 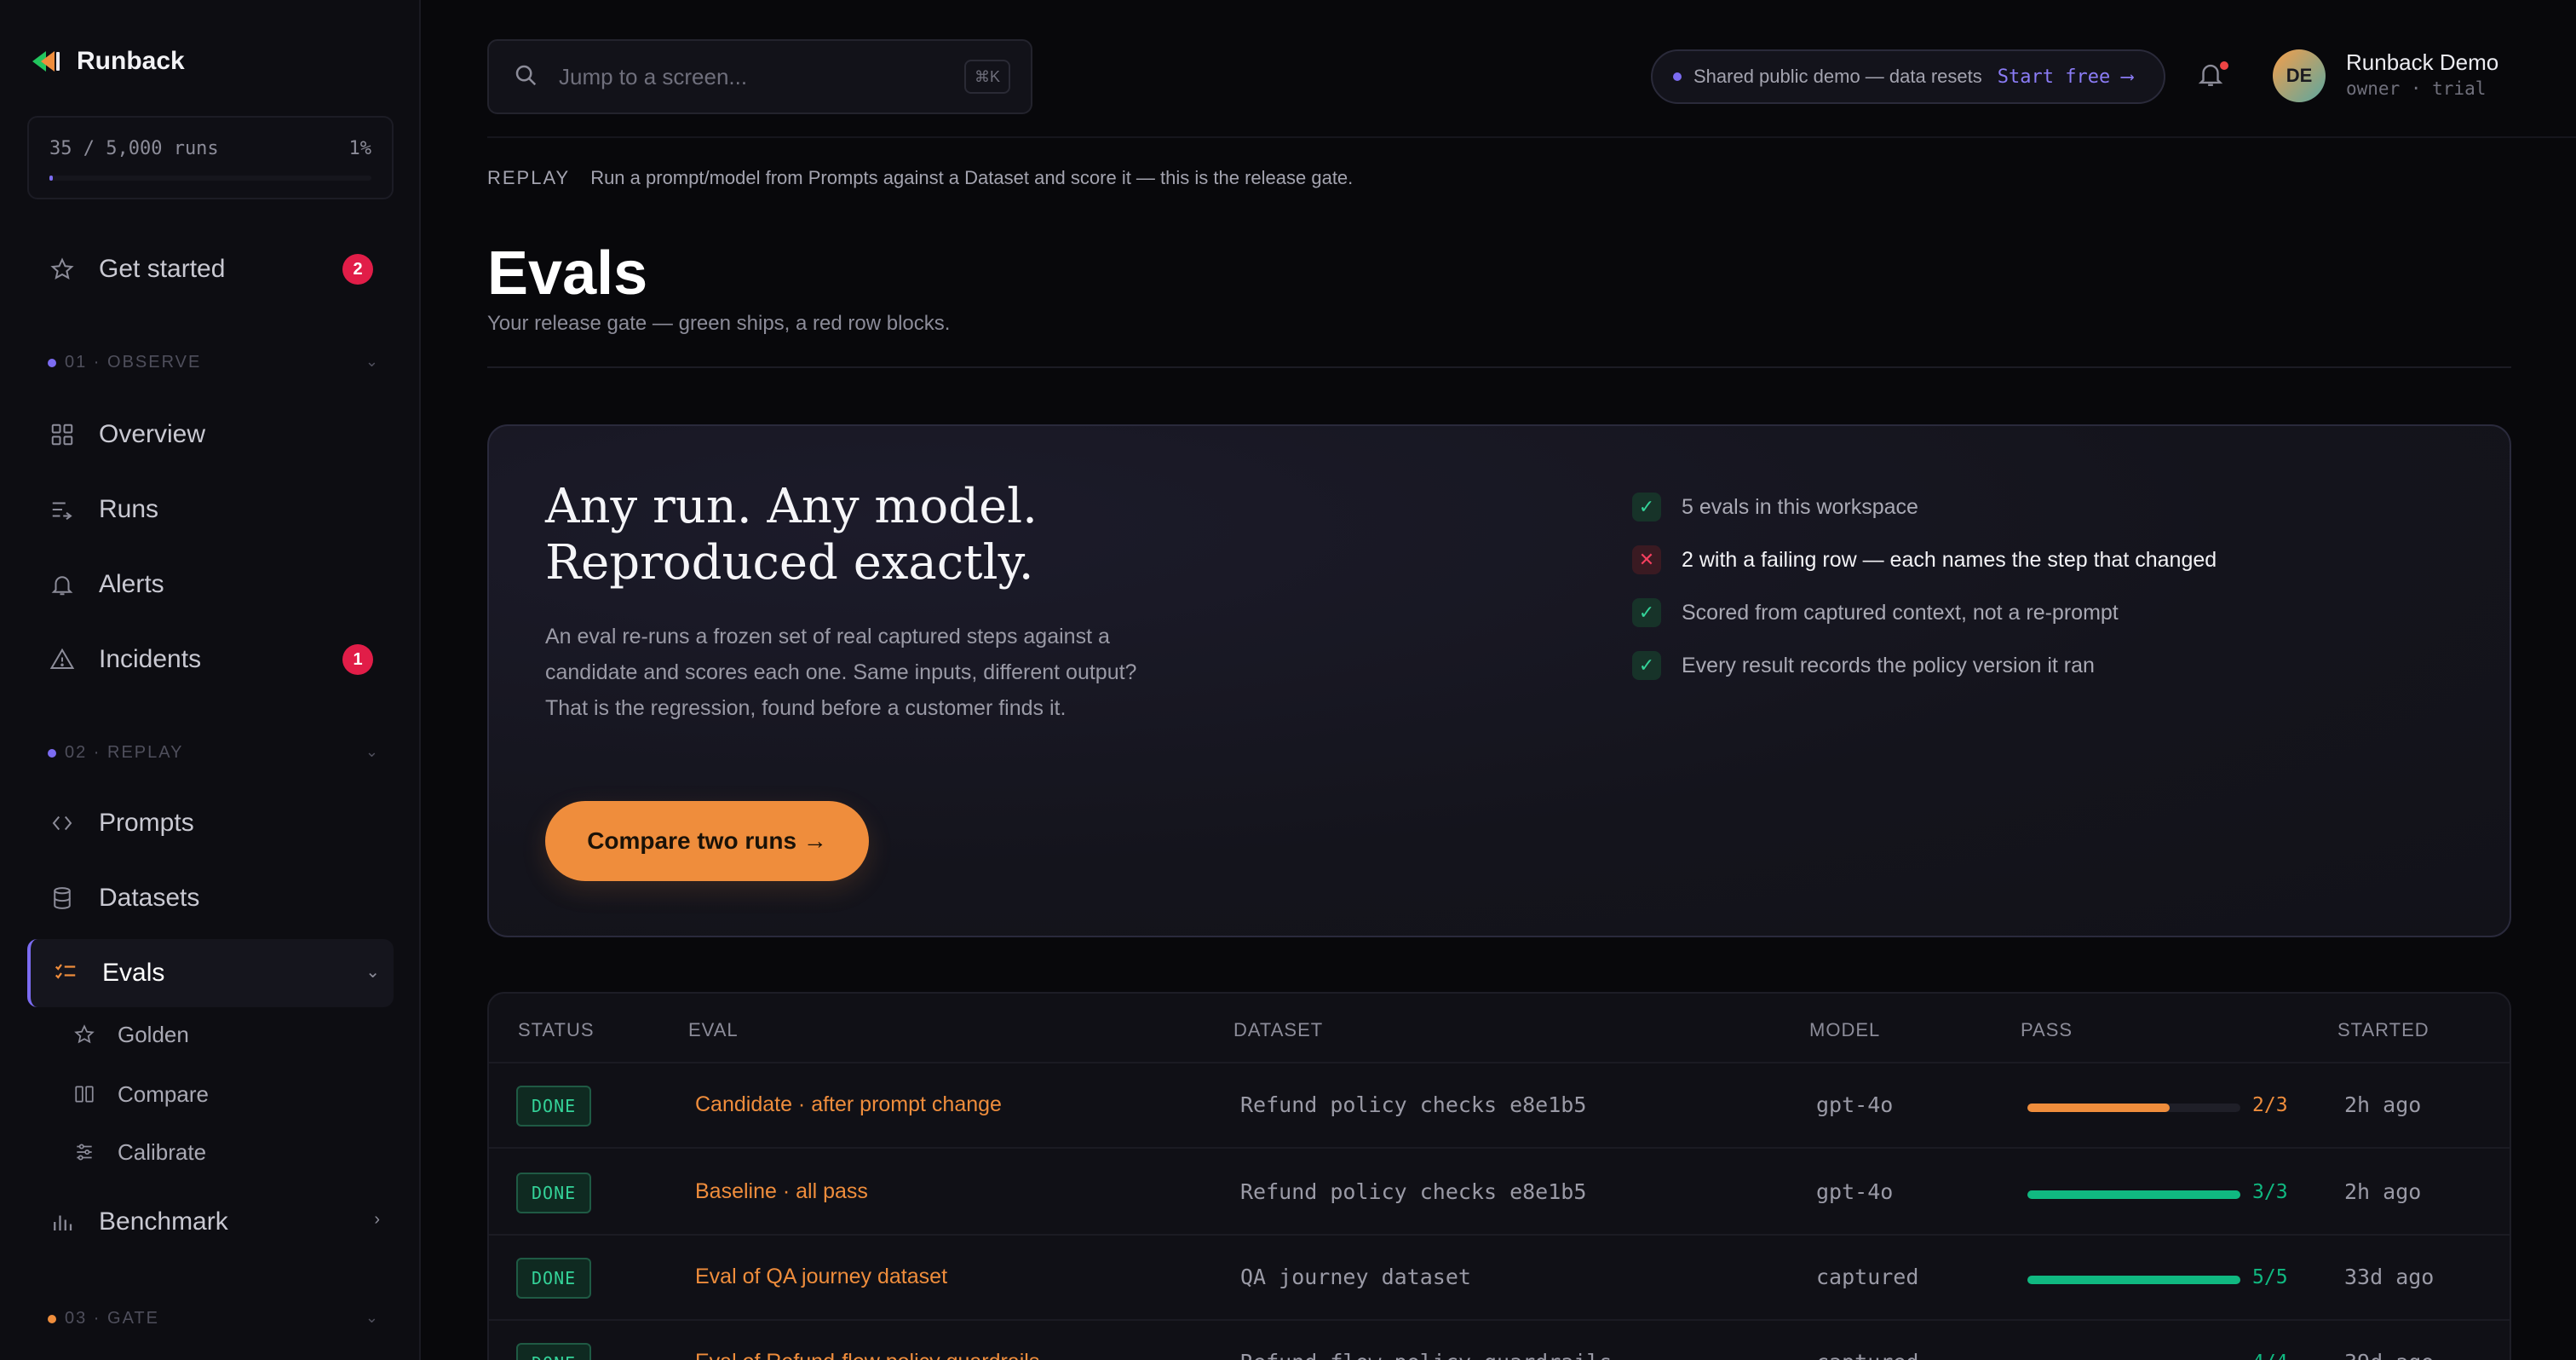 What do you see at coordinates (63, 434) in the screenshot?
I see `grid-icon` at bounding box center [63, 434].